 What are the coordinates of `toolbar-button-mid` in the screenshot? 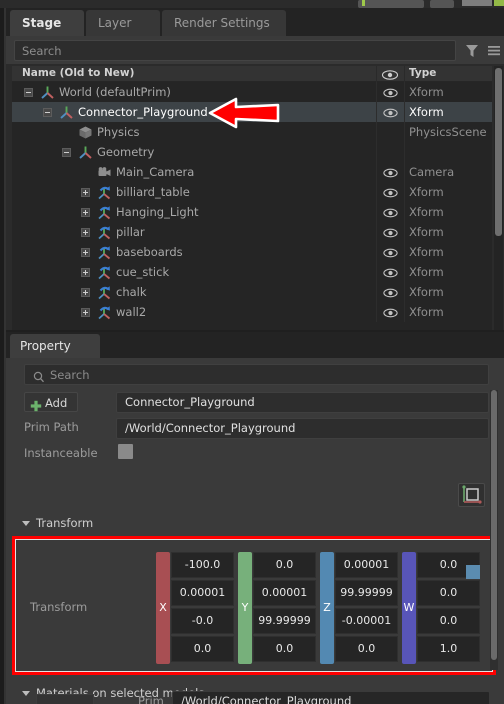 It's located at (442, 4).